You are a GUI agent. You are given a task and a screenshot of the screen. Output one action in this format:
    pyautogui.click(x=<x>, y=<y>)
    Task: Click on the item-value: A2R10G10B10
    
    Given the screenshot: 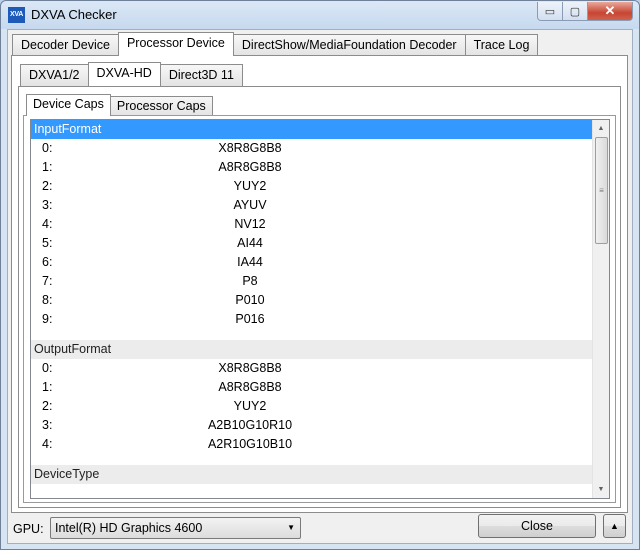 What is the action you would take?
    pyautogui.click(x=250, y=444)
    